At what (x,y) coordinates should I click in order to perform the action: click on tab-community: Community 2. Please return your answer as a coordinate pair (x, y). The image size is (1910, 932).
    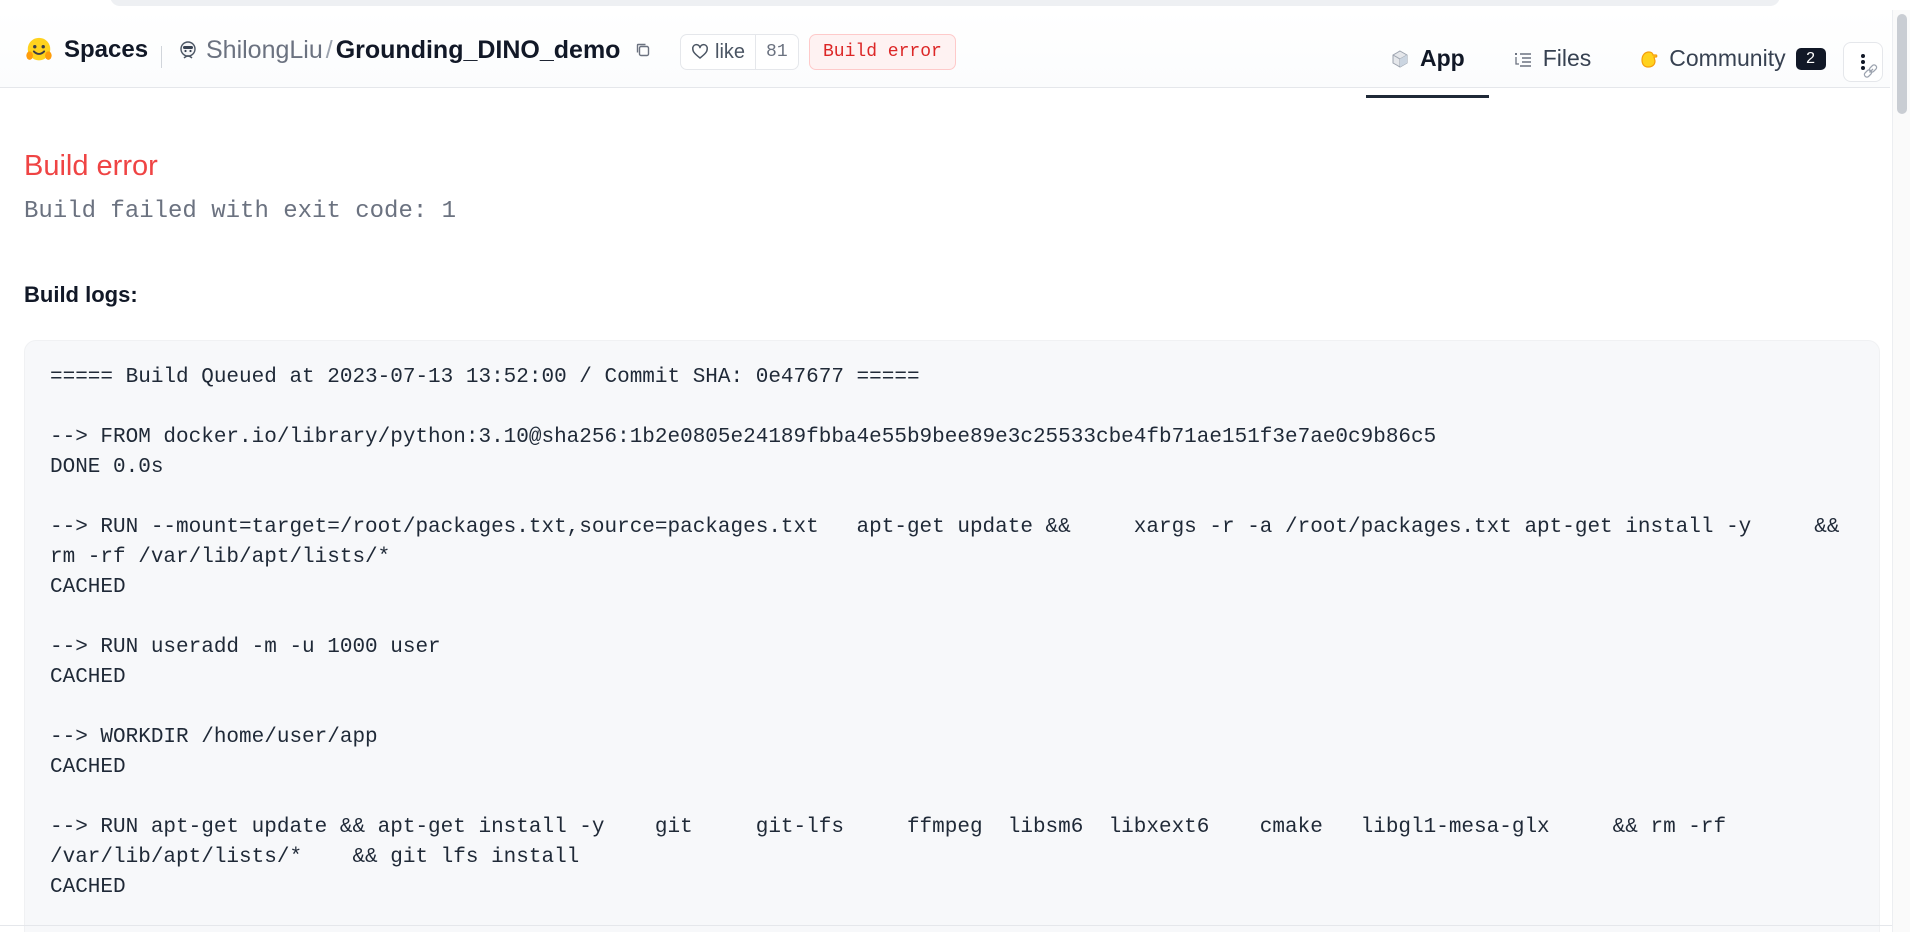
    Looking at the image, I should click on (1732, 58).